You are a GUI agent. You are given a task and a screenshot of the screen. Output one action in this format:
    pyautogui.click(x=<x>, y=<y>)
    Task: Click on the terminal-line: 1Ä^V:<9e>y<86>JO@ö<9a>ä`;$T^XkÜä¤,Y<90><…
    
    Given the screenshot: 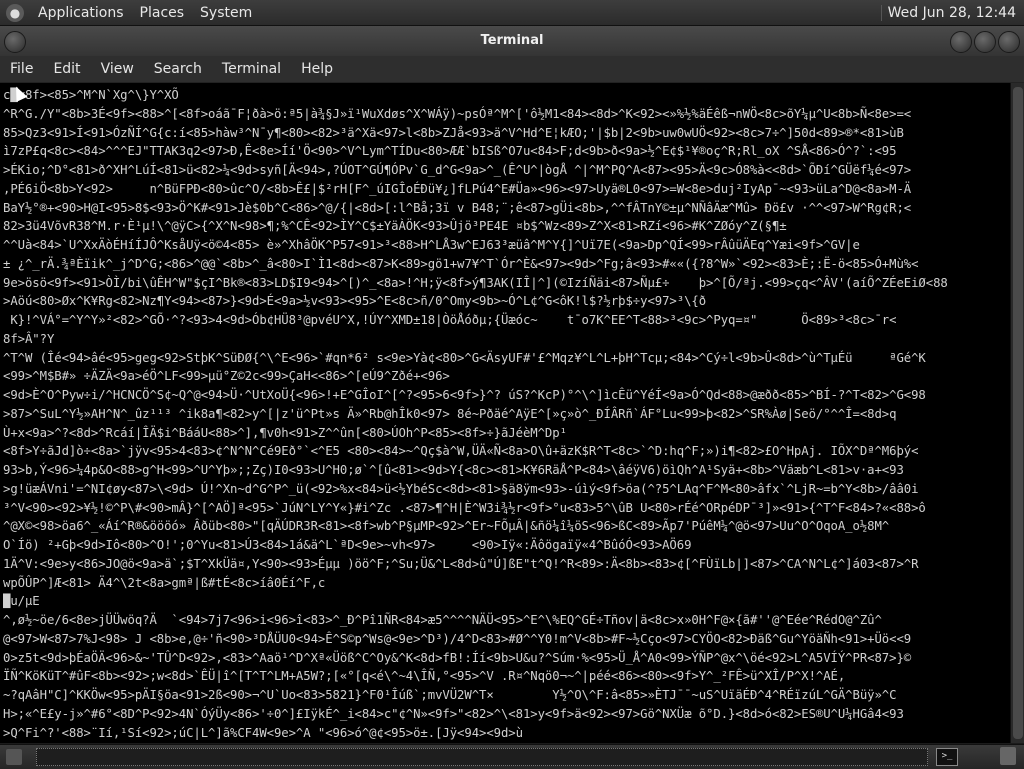 What is the action you would take?
    pyautogui.click(x=461, y=563)
    